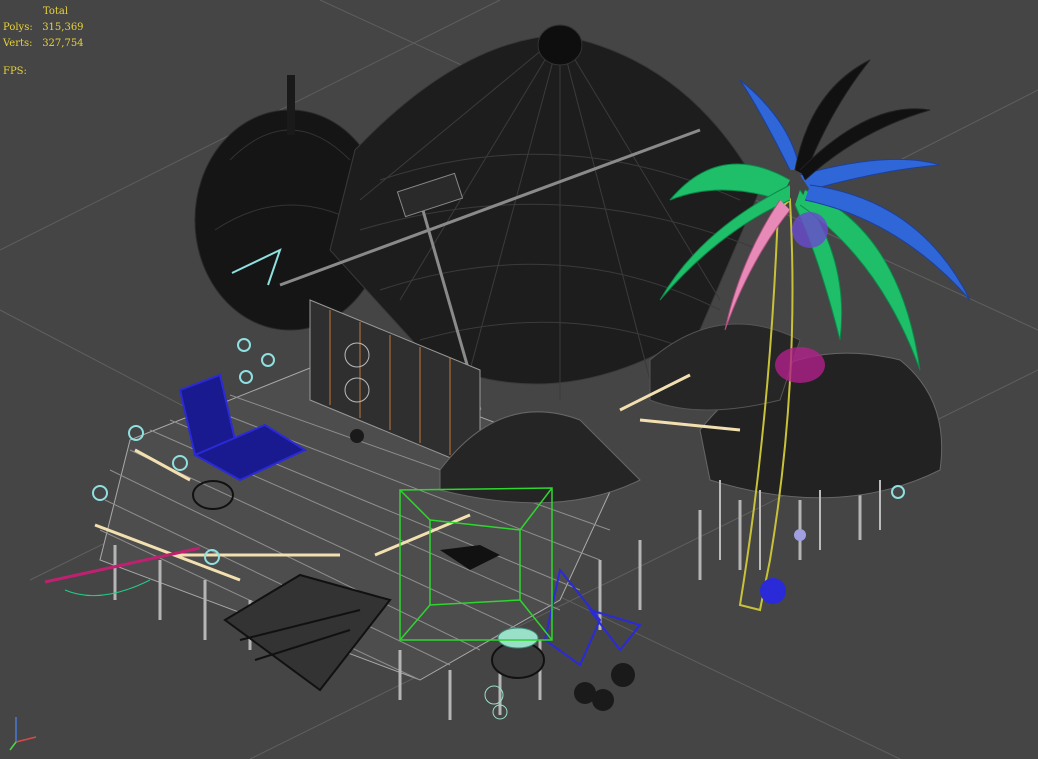  I want to click on stats-polys-value: 315,369, so click(63, 27).